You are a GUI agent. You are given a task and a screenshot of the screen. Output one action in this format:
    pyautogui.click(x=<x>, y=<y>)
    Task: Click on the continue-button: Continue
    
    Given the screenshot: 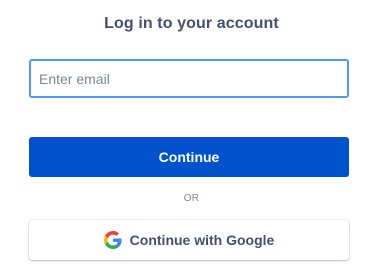 What is the action you would take?
    pyautogui.click(x=189, y=157)
    